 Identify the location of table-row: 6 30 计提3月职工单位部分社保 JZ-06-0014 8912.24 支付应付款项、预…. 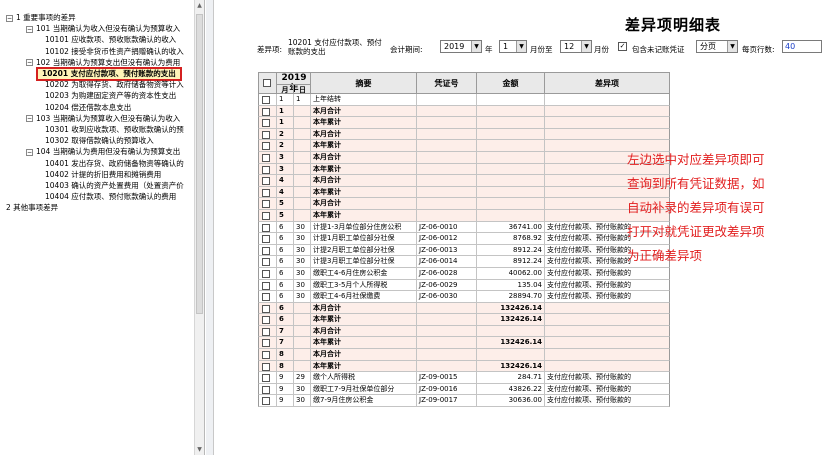
(464, 262).